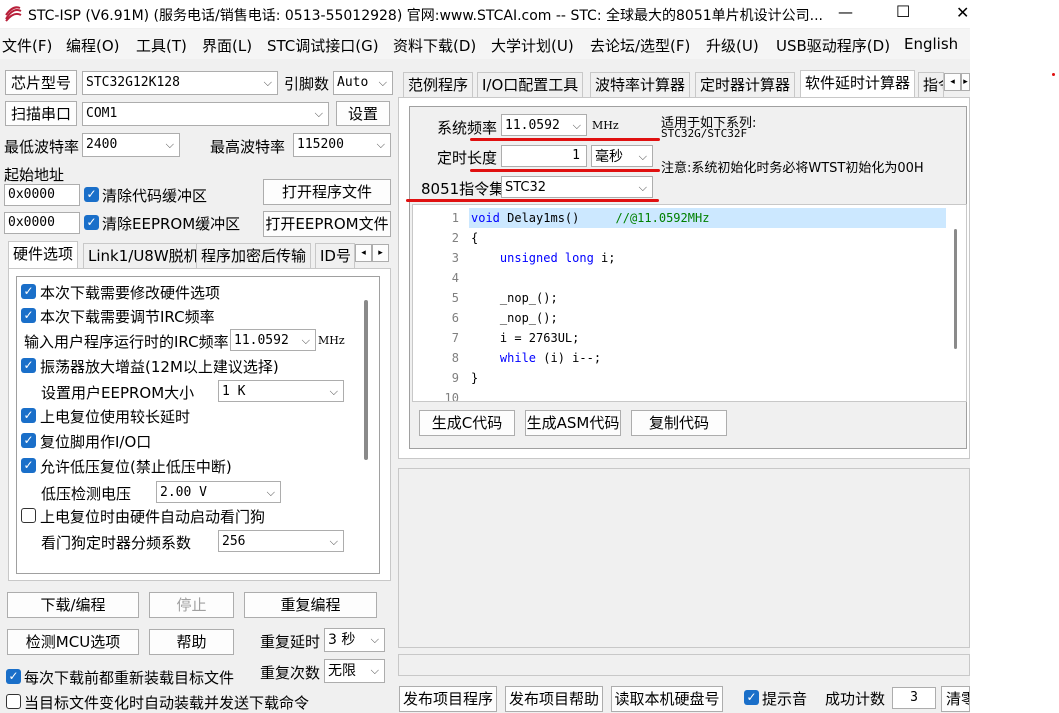  What do you see at coordinates (662, 218) in the screenshot?
I see `code-comment: //@11.0592MHz` at bounding box center [662, 218].